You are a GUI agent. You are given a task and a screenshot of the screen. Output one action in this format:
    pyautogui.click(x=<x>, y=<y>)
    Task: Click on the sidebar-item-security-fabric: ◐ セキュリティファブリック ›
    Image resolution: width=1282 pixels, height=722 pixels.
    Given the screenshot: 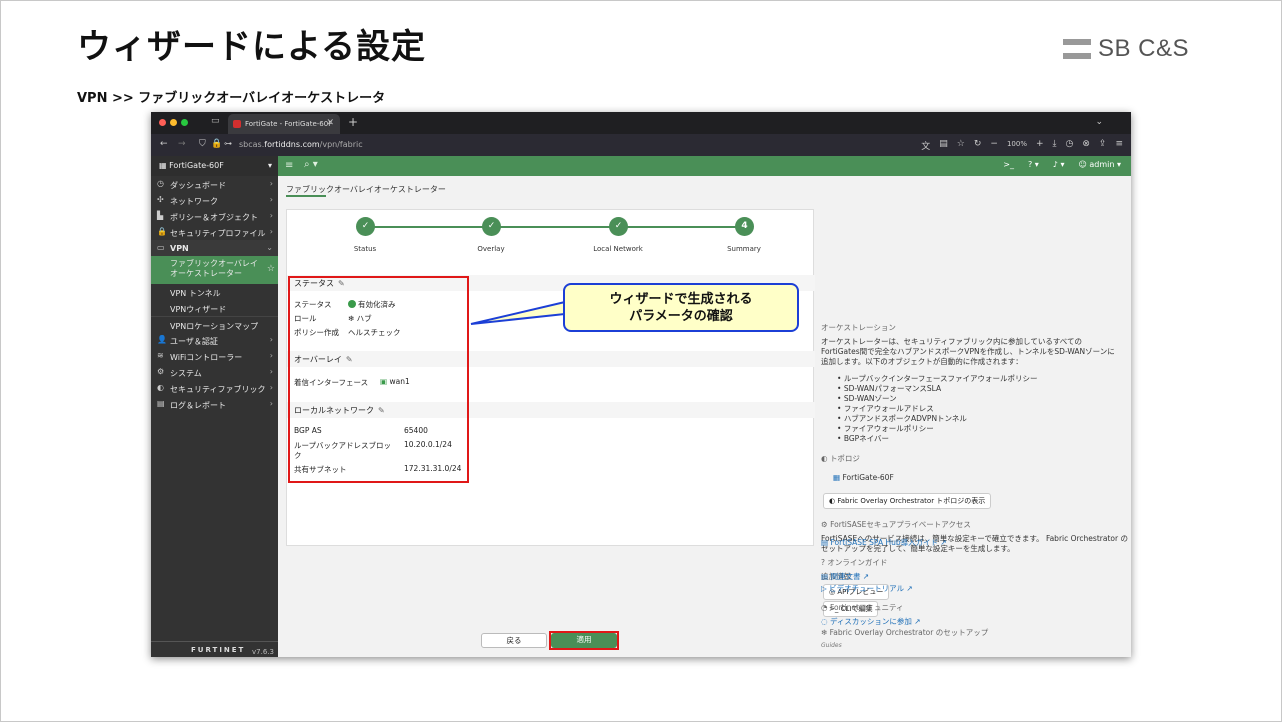 What is the action you would take?
    pyautogui.click(x=214, y=388)
    